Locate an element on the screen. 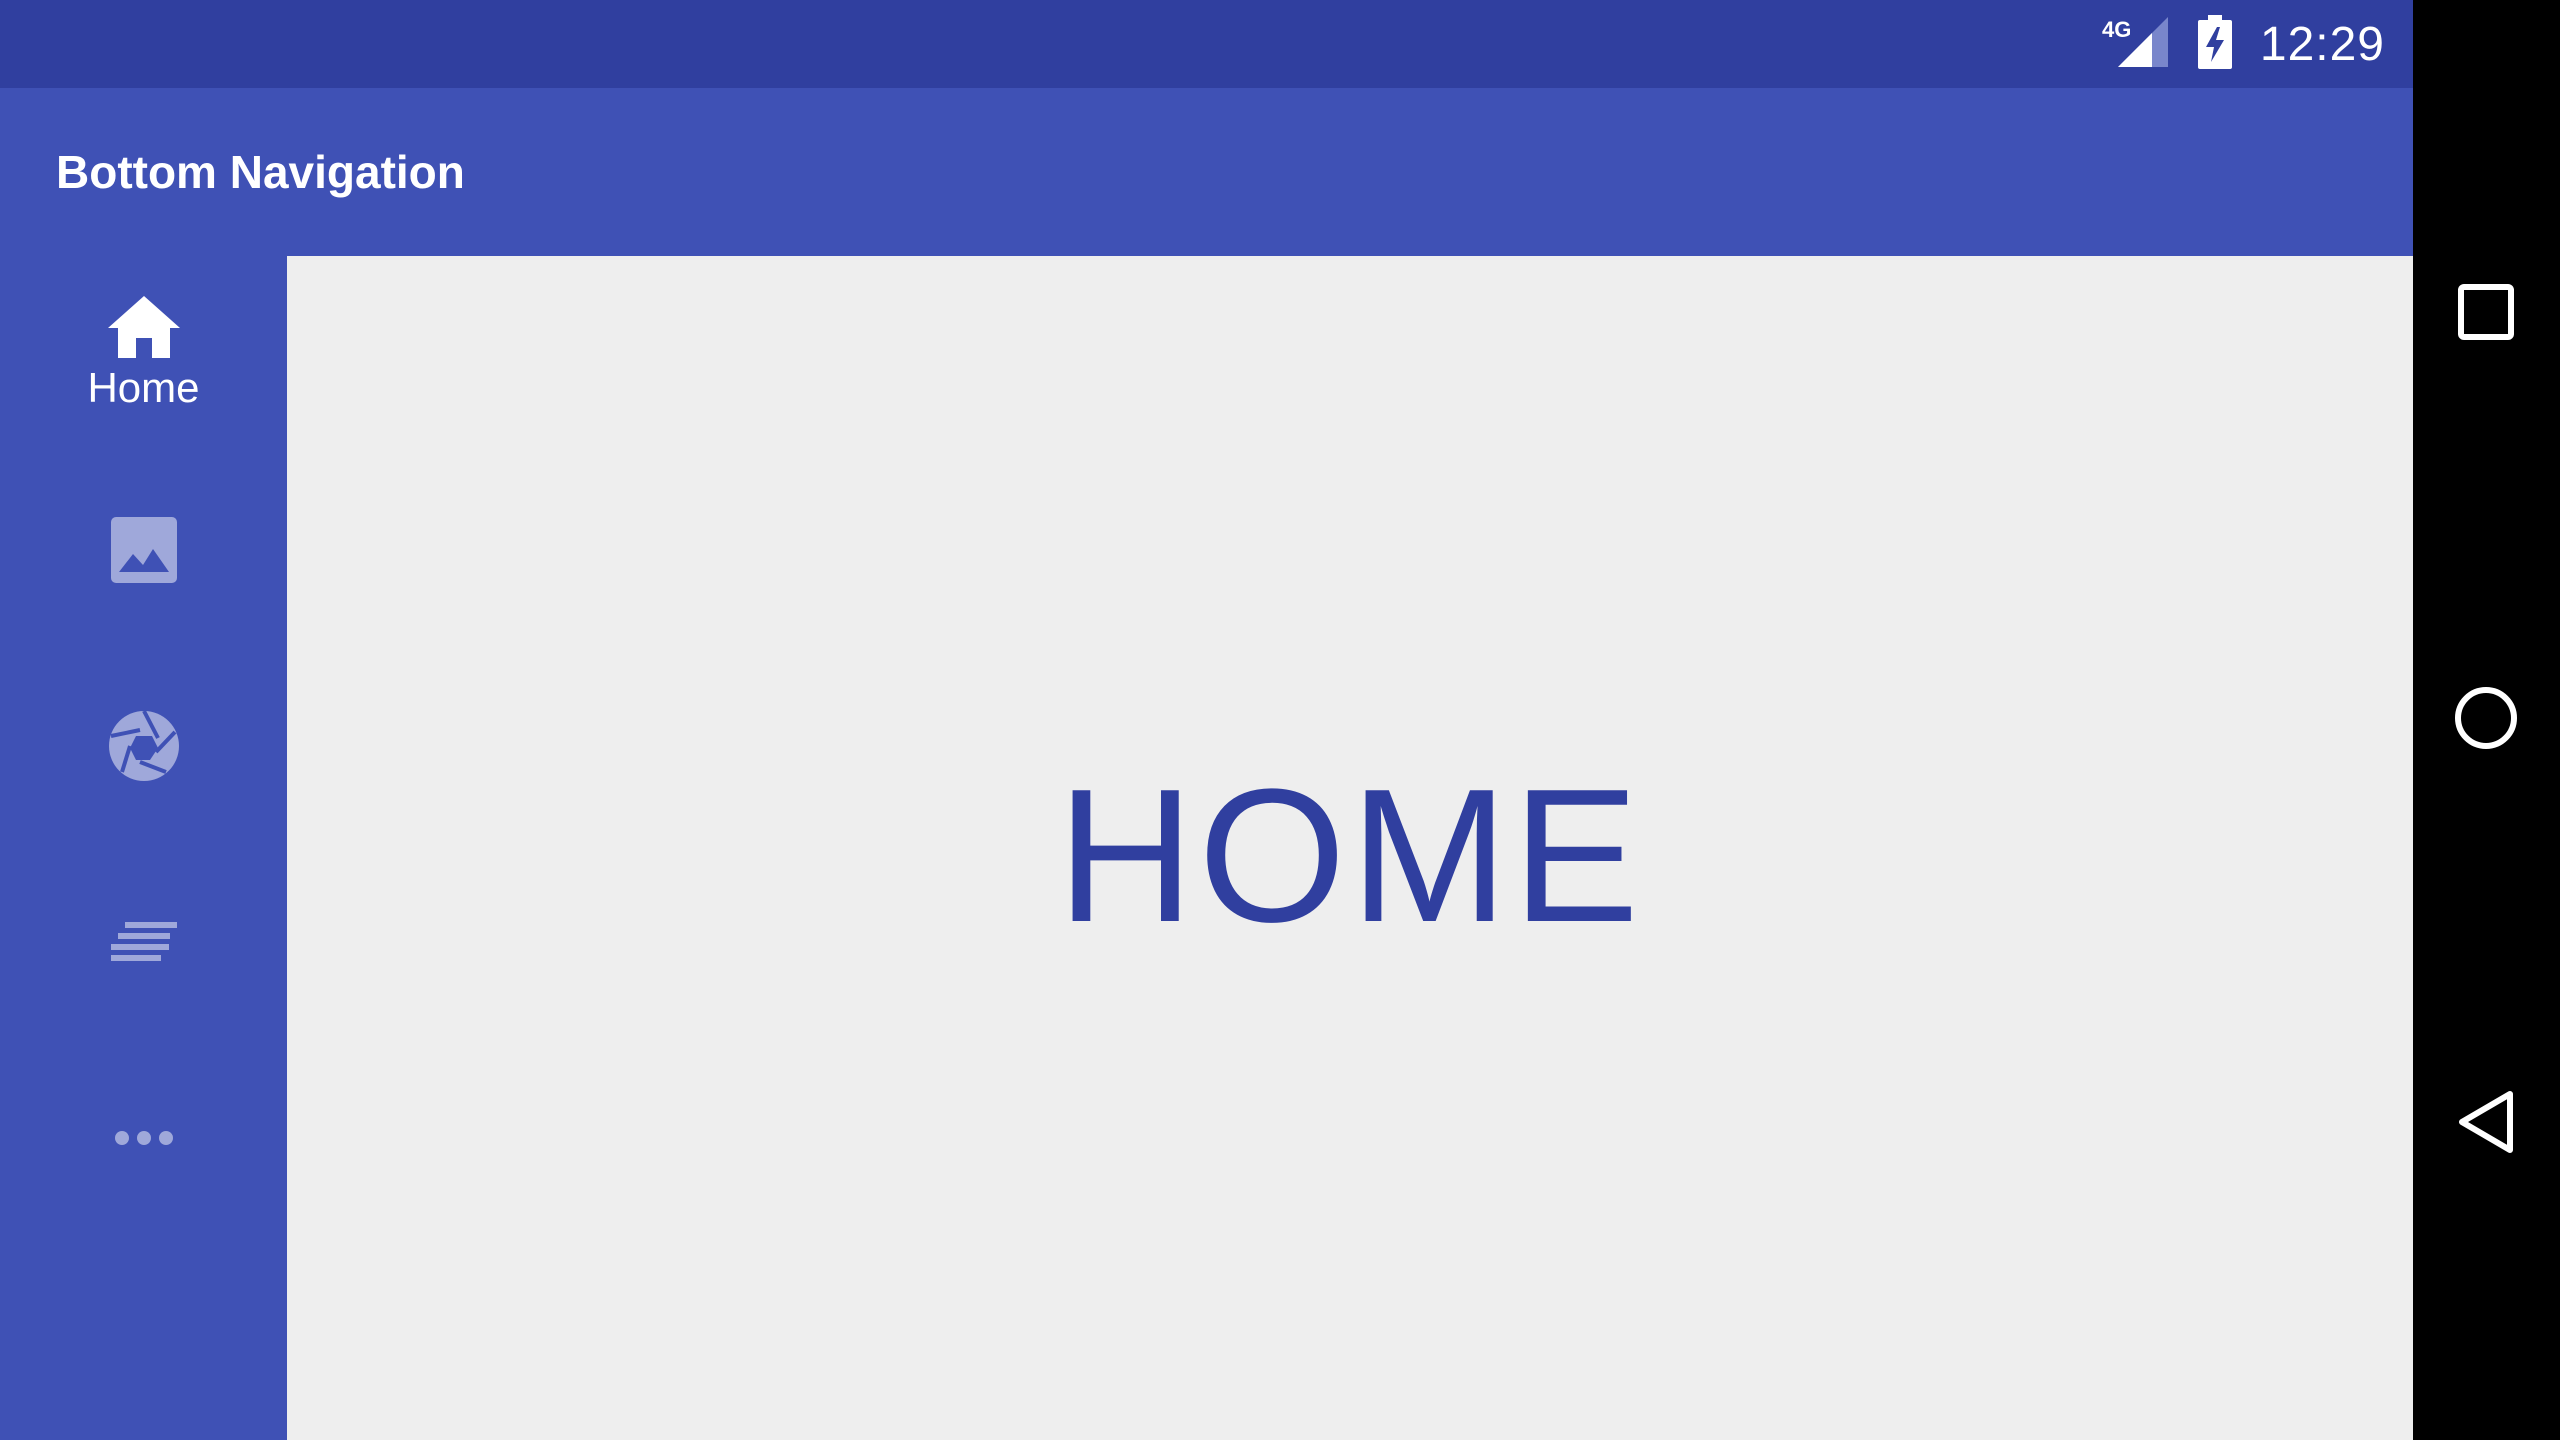 This screenshot has height=1440, width=2560. more-horiz-icon is located at coordinates (144, 1138).